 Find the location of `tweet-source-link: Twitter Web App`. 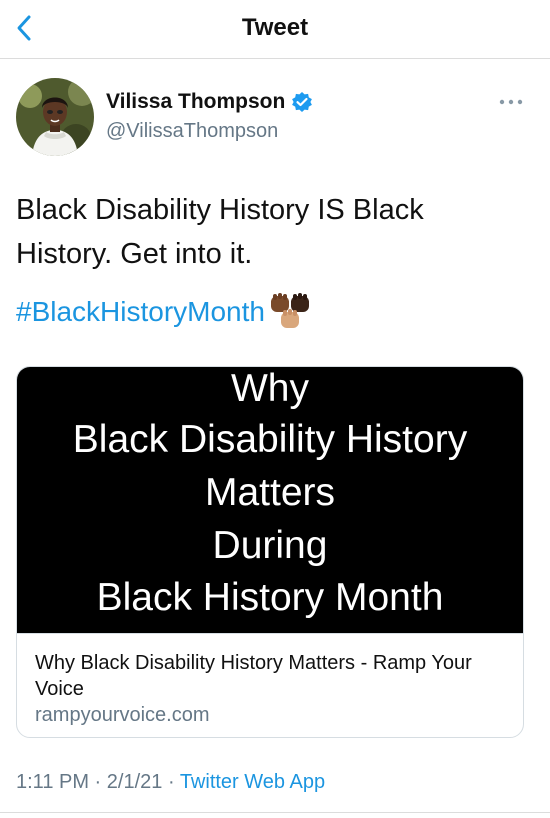

tweet-source-link: Twitter Web App is located at coordinates (252, 782).